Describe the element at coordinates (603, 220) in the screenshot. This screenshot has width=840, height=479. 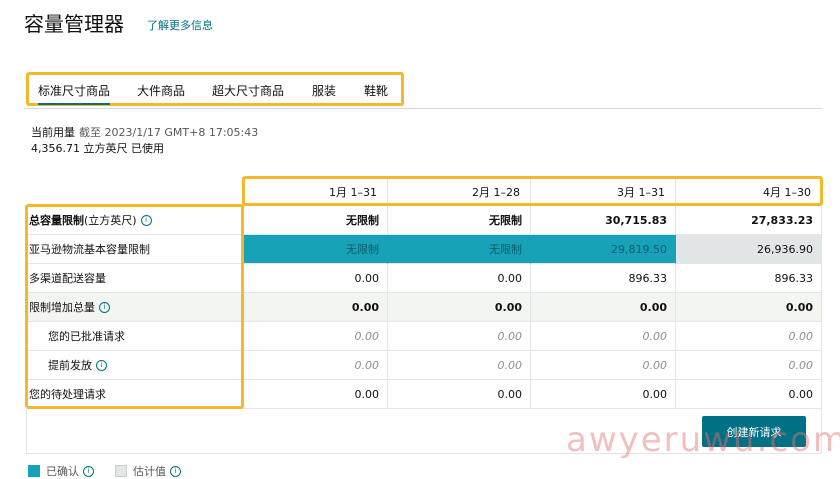
I see `table-cell: 30,715.83` at that location.